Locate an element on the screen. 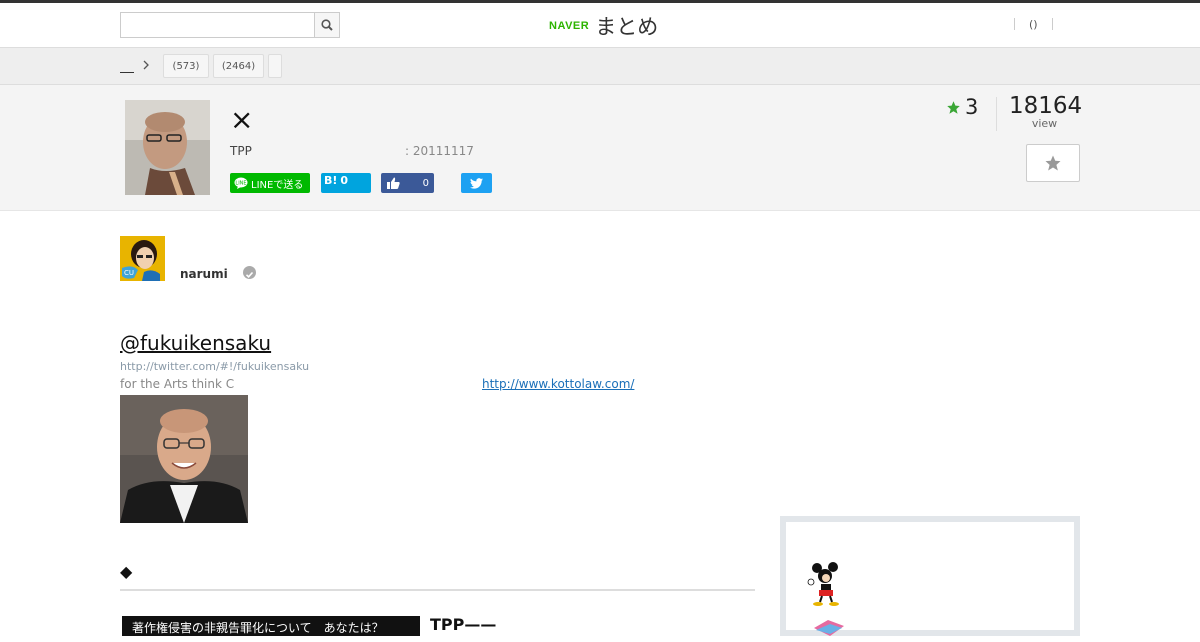  favorite-count: 3 is located at coordinates (962, 107).